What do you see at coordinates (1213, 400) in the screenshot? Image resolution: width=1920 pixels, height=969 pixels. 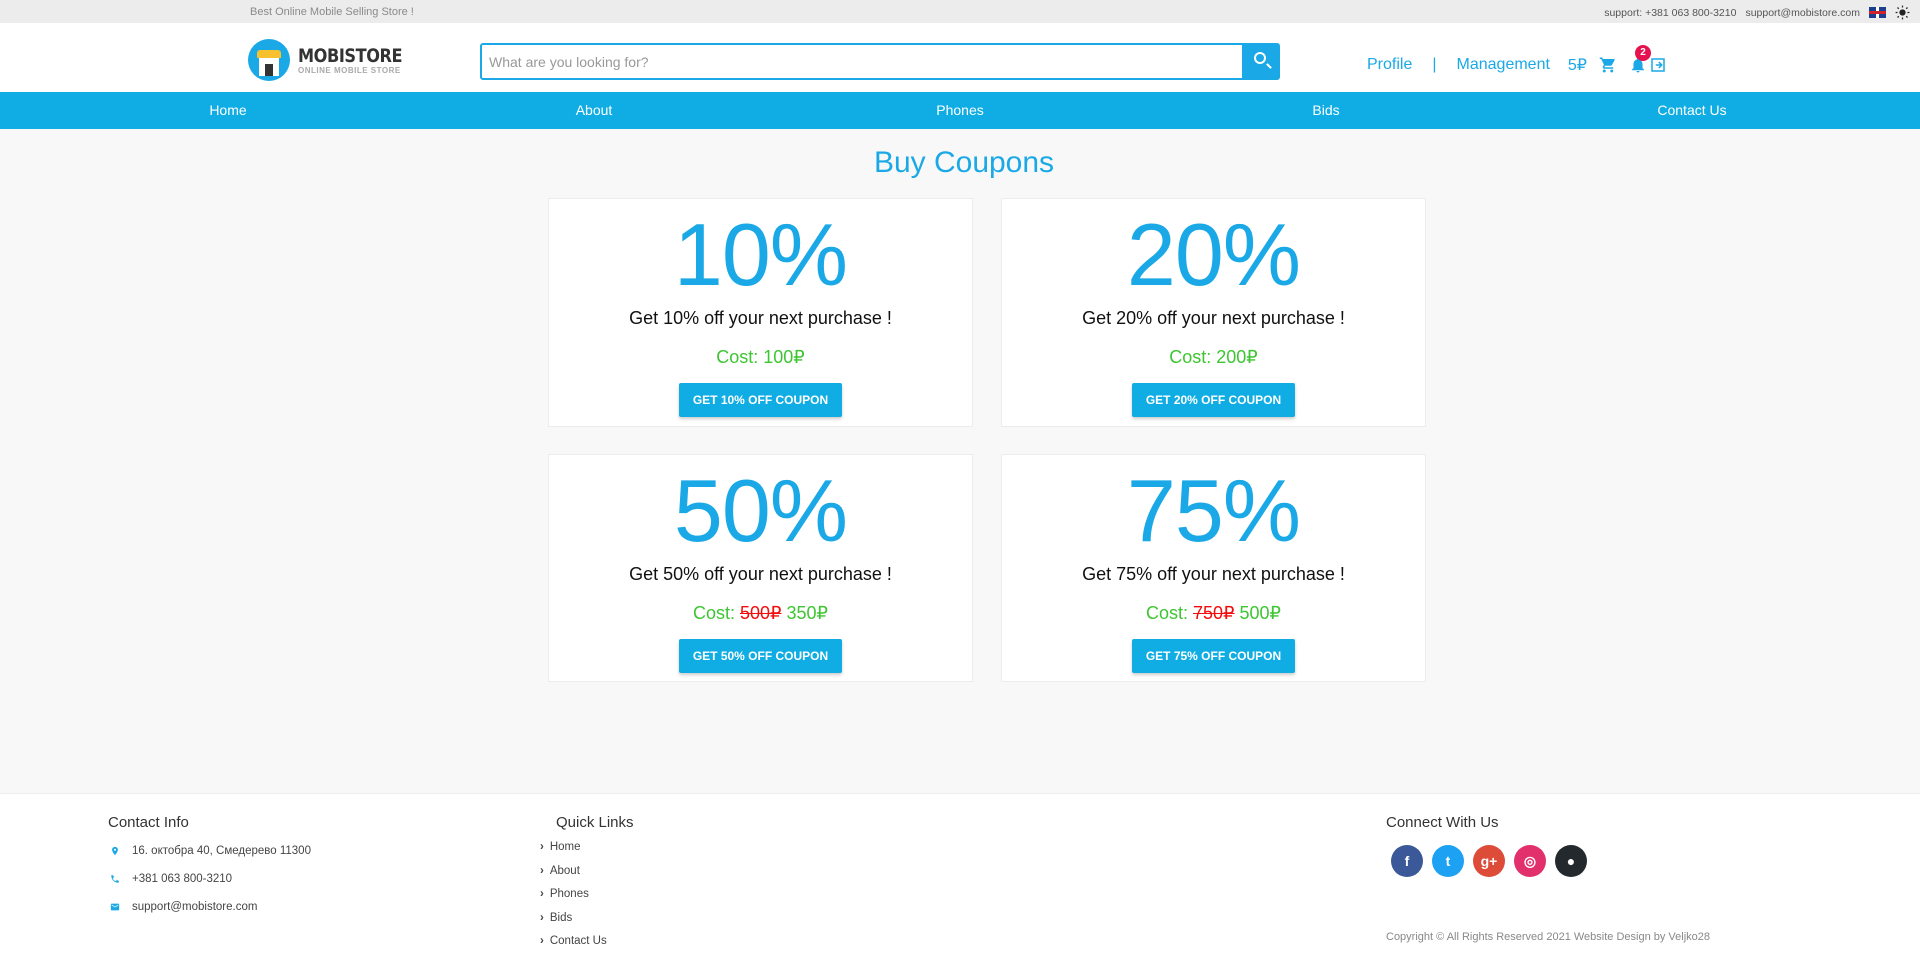 I see `buy-coupon-button: GET 20% OFF COUPON` at bounding box center [1213, 400].